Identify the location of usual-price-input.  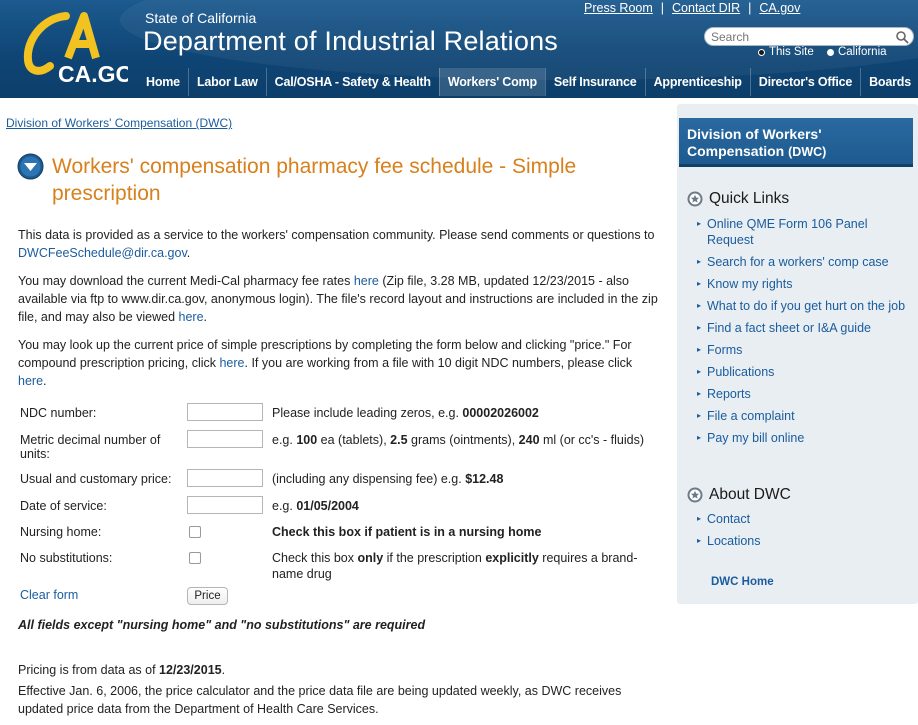
(225, 478).